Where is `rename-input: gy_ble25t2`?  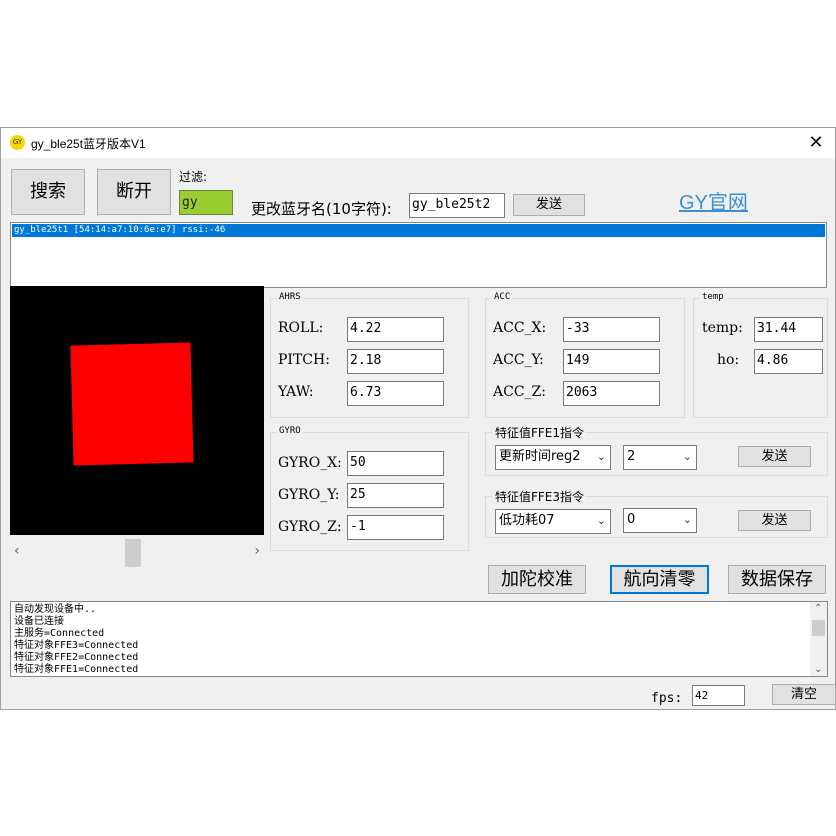
rename-input: gy_ble25t2 is located at coordinates (457, 205).